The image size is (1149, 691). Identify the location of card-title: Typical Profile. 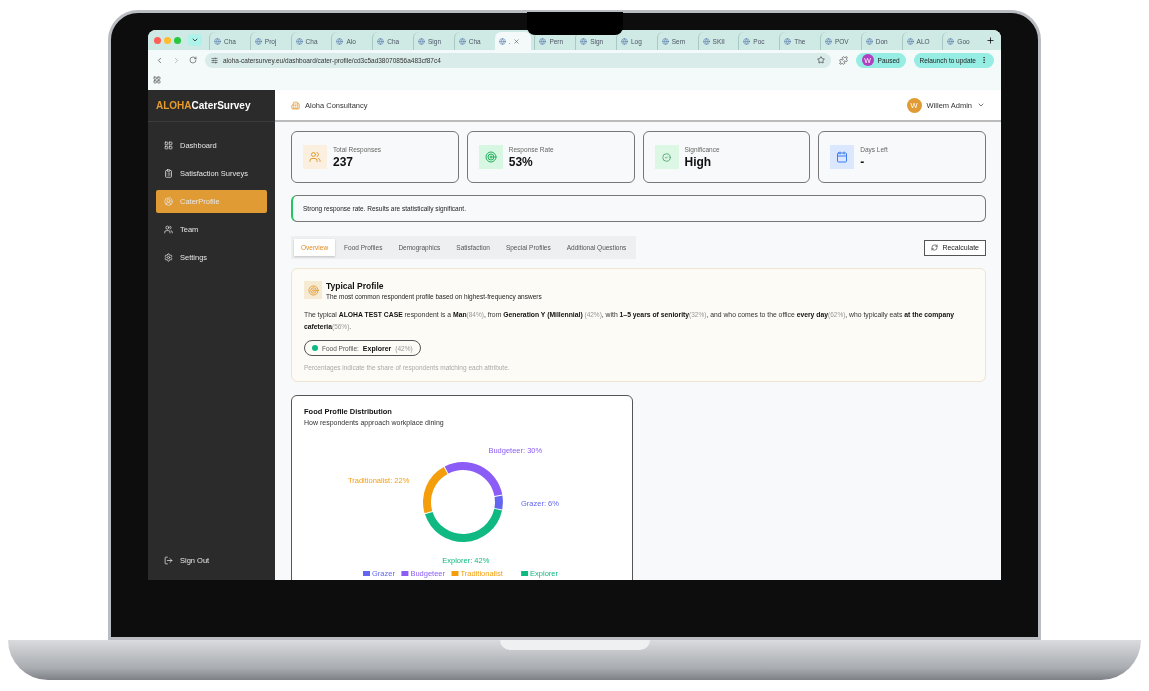
(355, 286).